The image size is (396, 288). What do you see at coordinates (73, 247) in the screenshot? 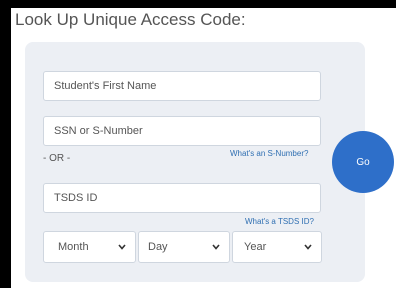
I see `month-select-value: Month` at bounding box center [73, 247].